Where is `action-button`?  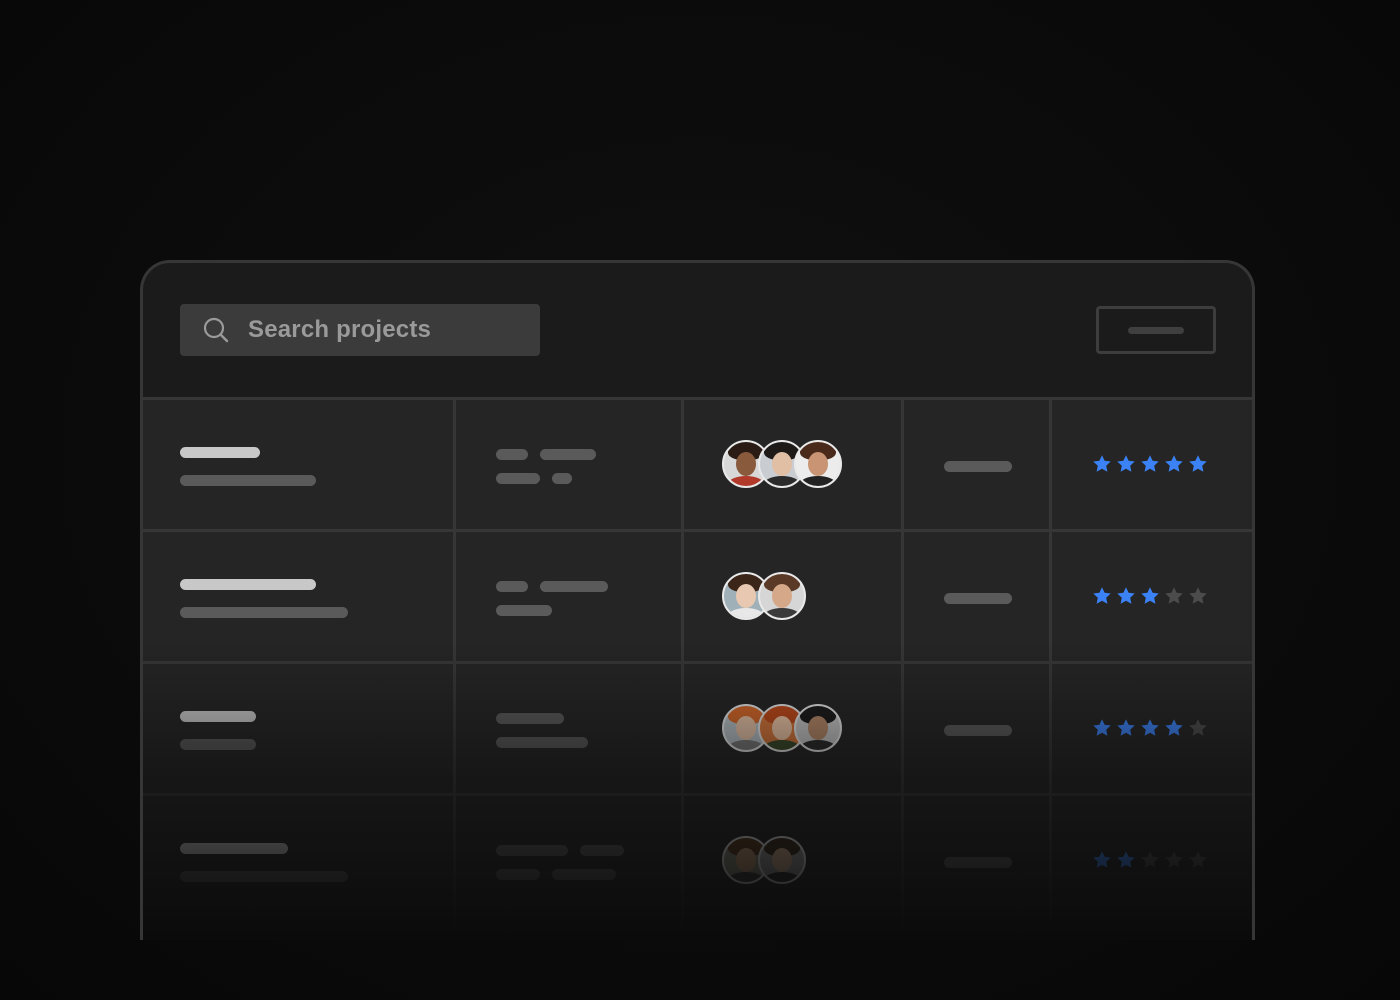 action-button is located at coordinates (1156, 330).